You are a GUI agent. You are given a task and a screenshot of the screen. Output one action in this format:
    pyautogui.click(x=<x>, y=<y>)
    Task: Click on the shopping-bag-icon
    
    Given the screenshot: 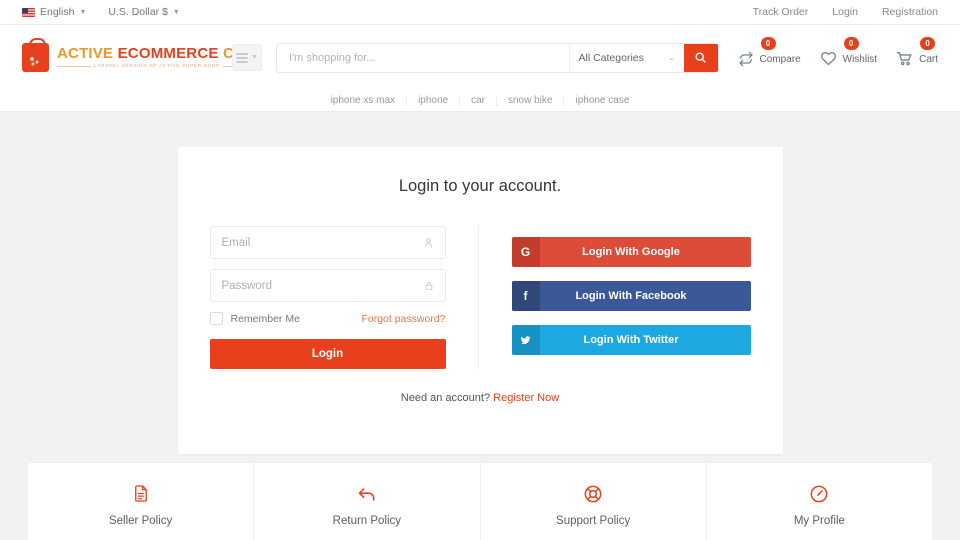 What is the action you would take?
    pyautogui.click(x=35, y=55)
    